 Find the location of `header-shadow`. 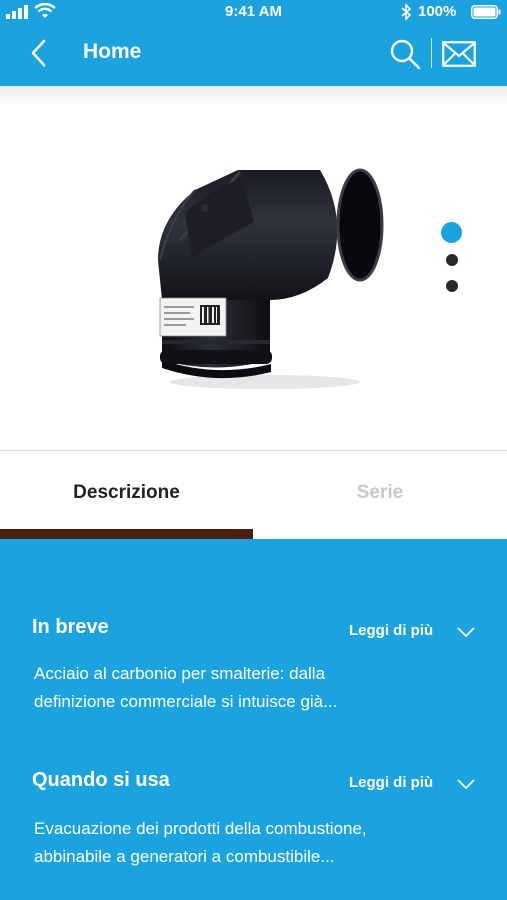

header-shadow is located at coordinates (253, 96).